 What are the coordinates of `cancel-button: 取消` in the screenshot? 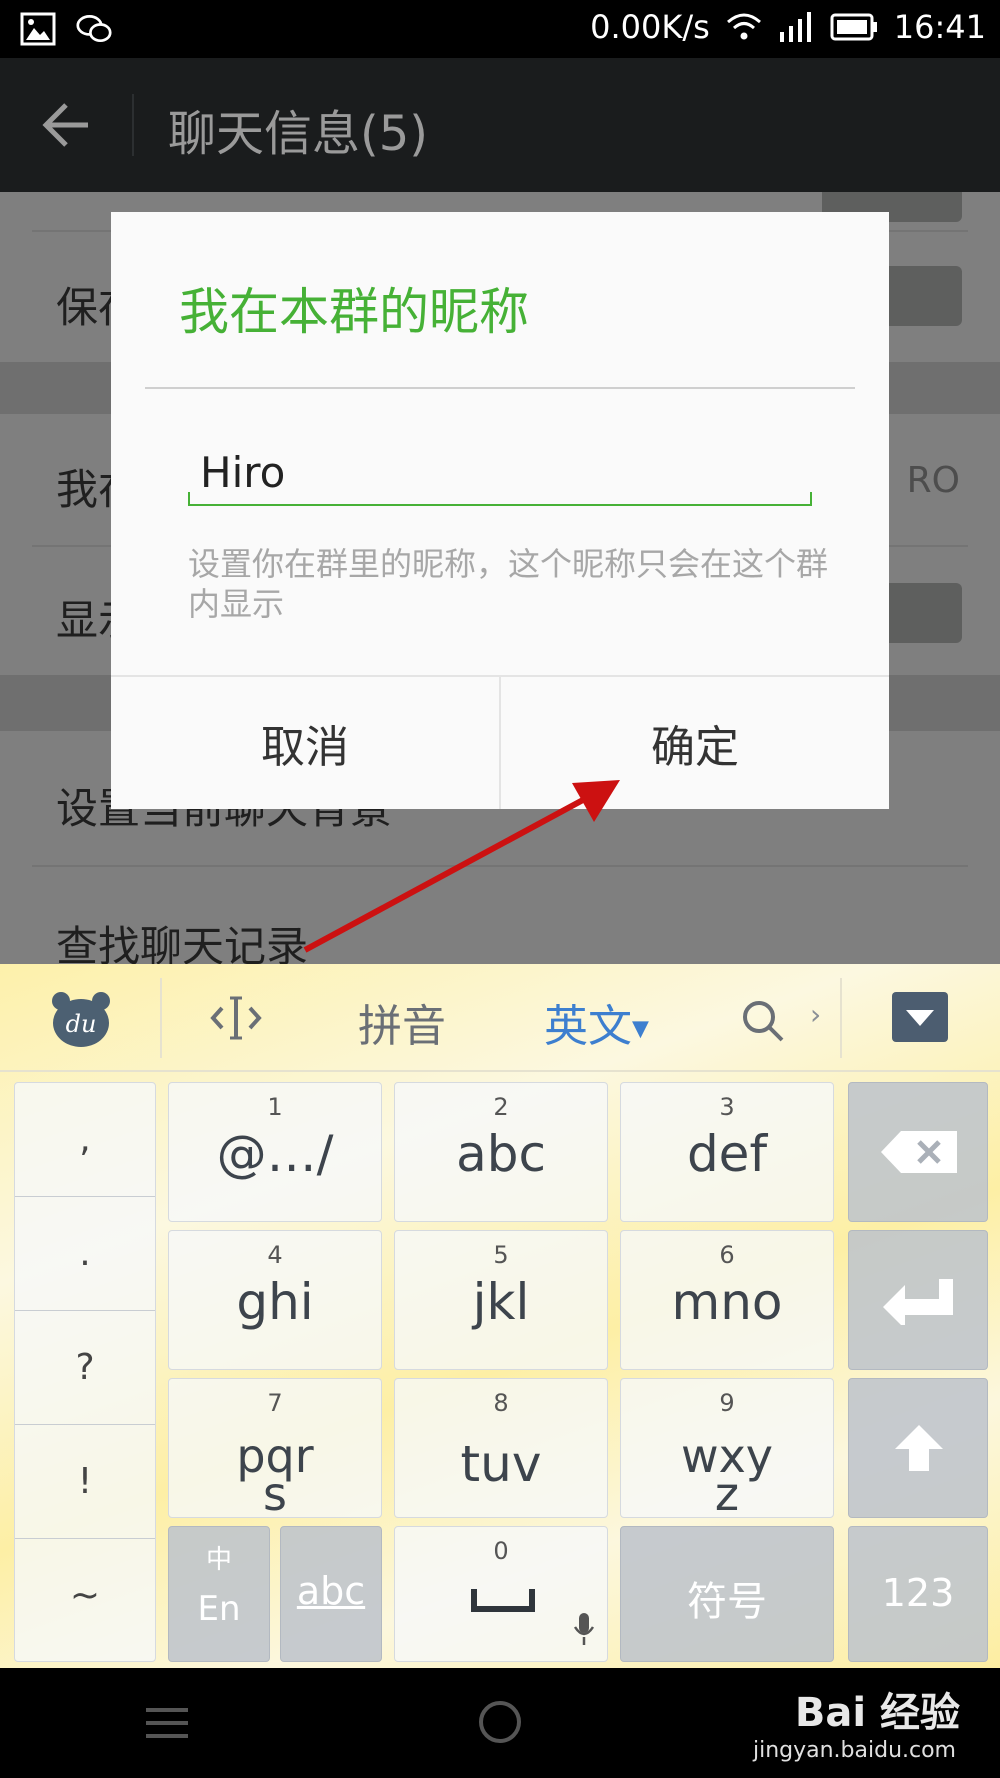 It's located at (305, 743).